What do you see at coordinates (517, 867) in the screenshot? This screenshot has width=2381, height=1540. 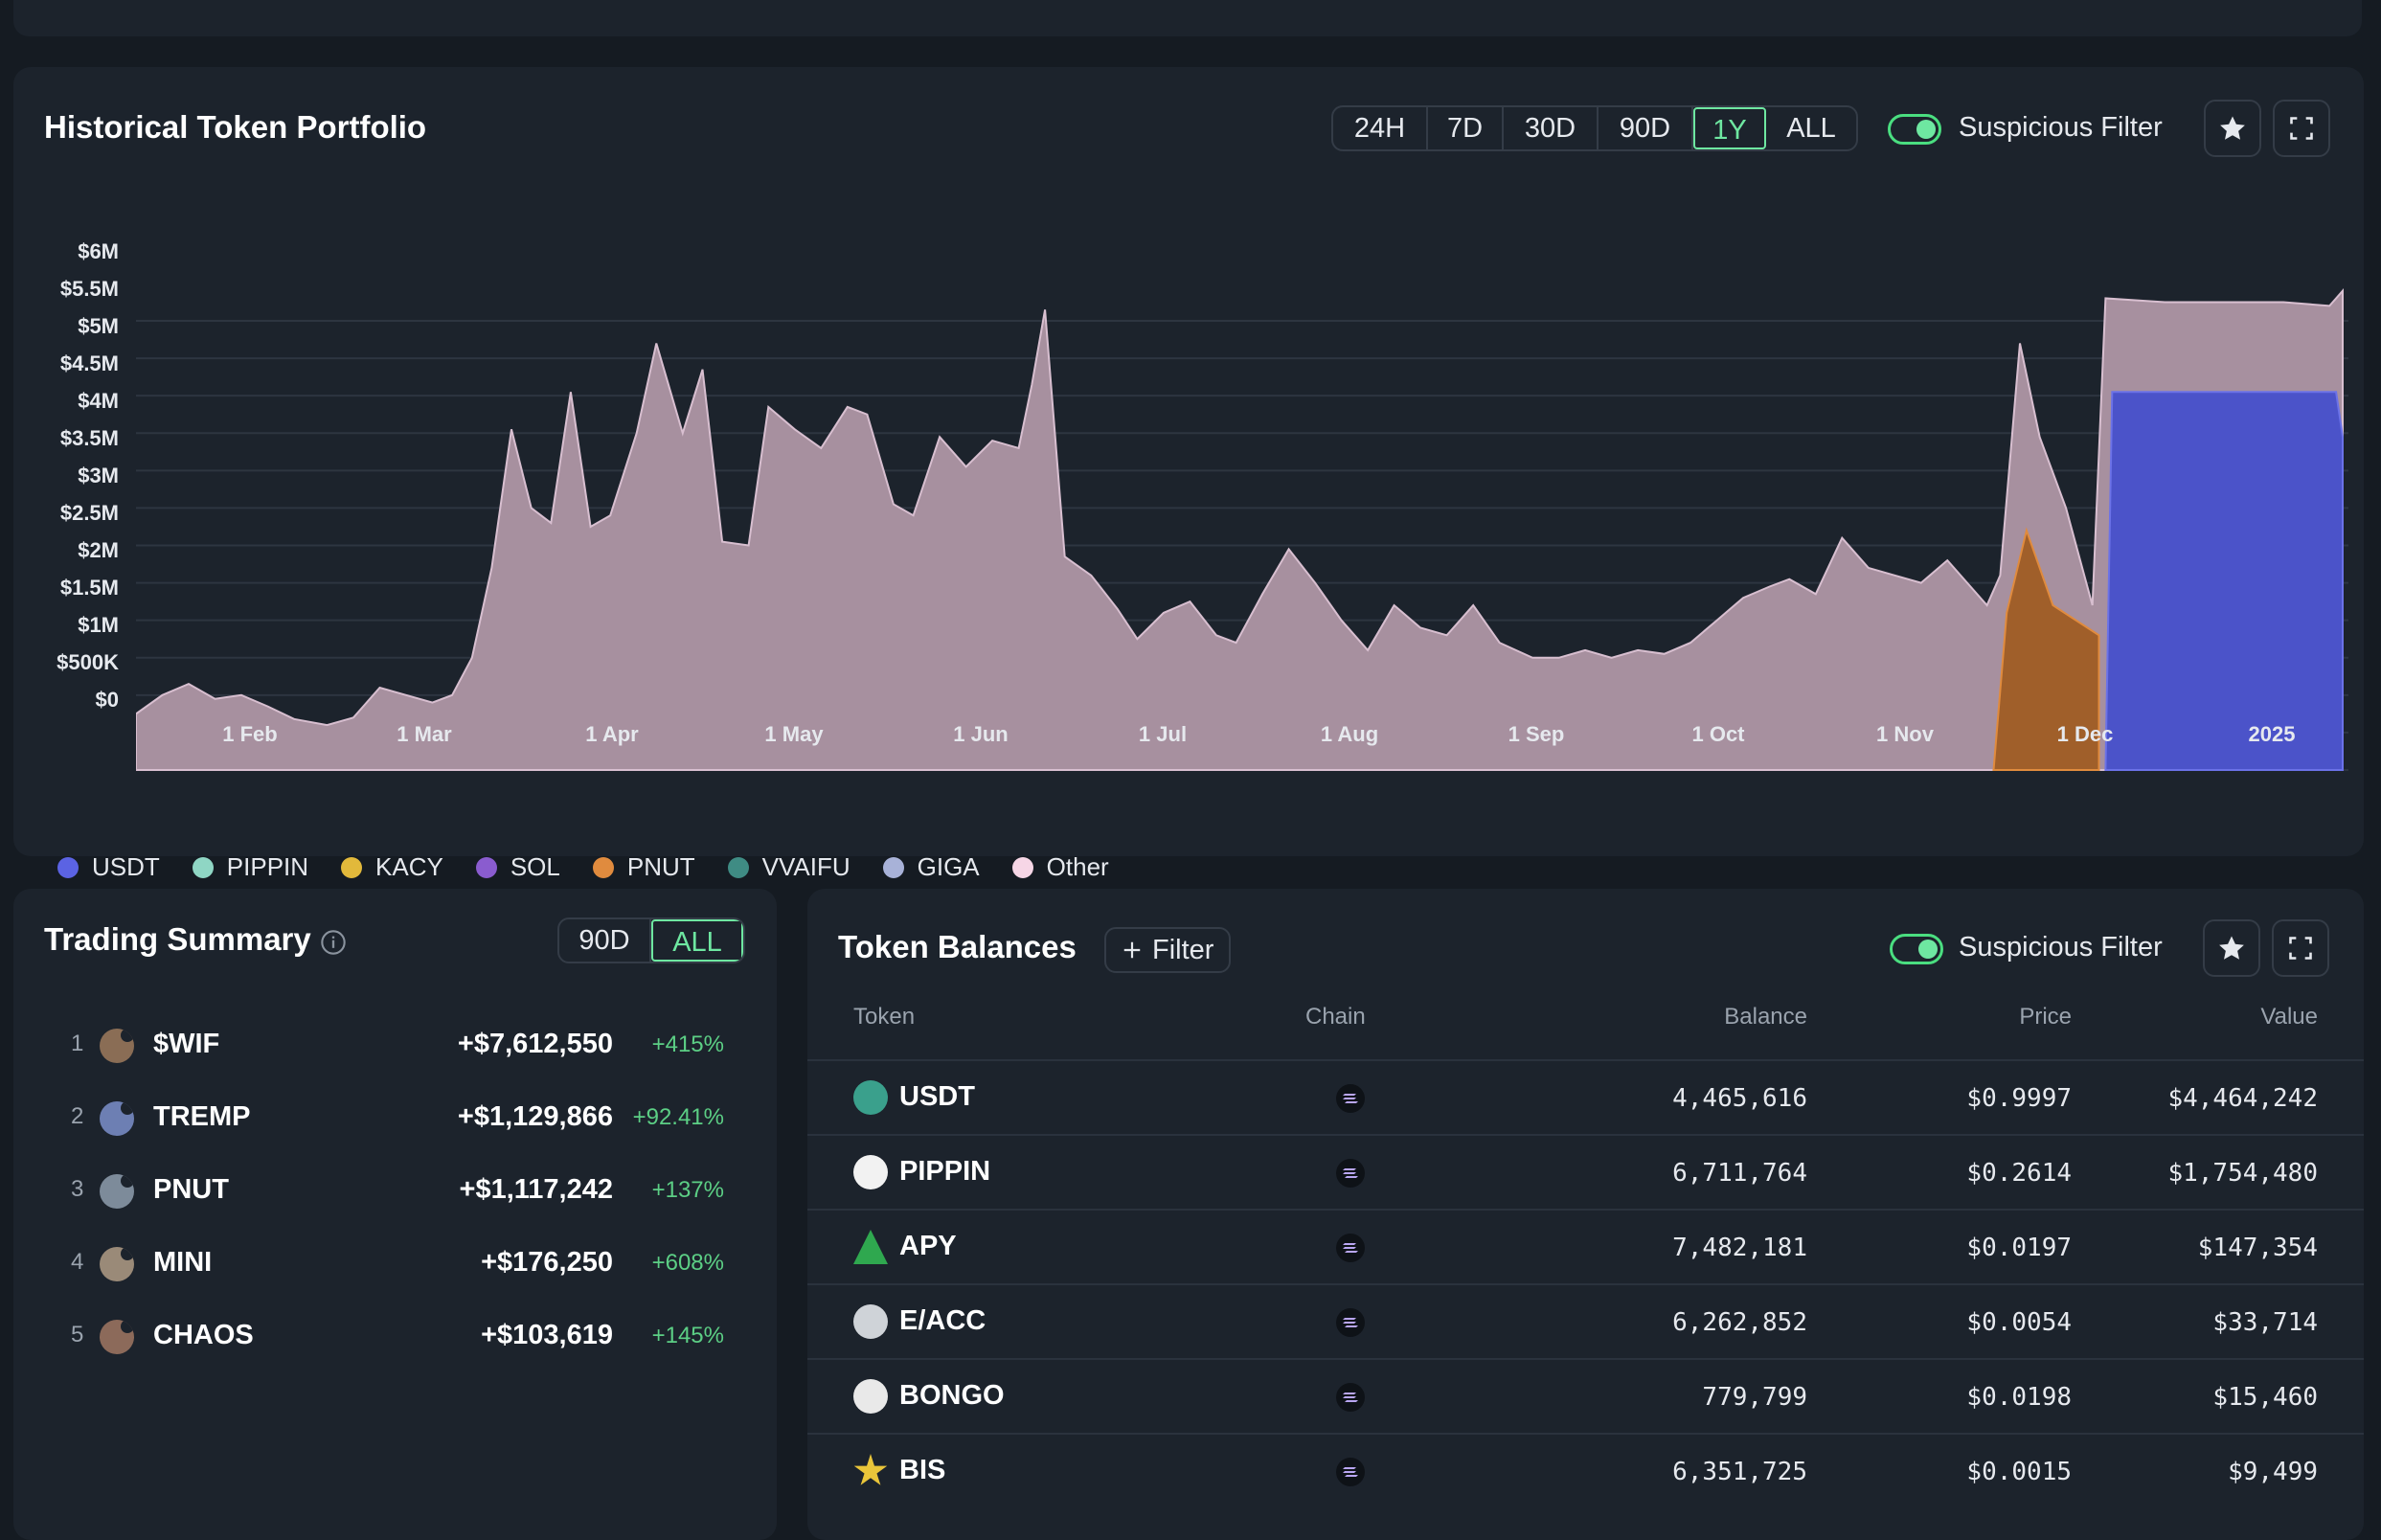 I see `legend-sol: SOL` at bounding box center [517, 867].